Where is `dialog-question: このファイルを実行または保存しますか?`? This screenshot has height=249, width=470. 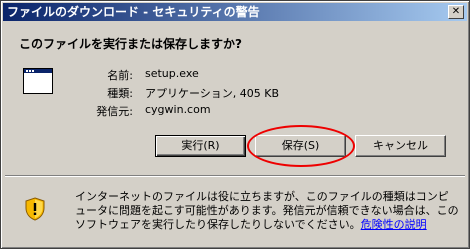
dialog-question: このファイルを実行または保存しますか? is located at coordinates (130, 44).